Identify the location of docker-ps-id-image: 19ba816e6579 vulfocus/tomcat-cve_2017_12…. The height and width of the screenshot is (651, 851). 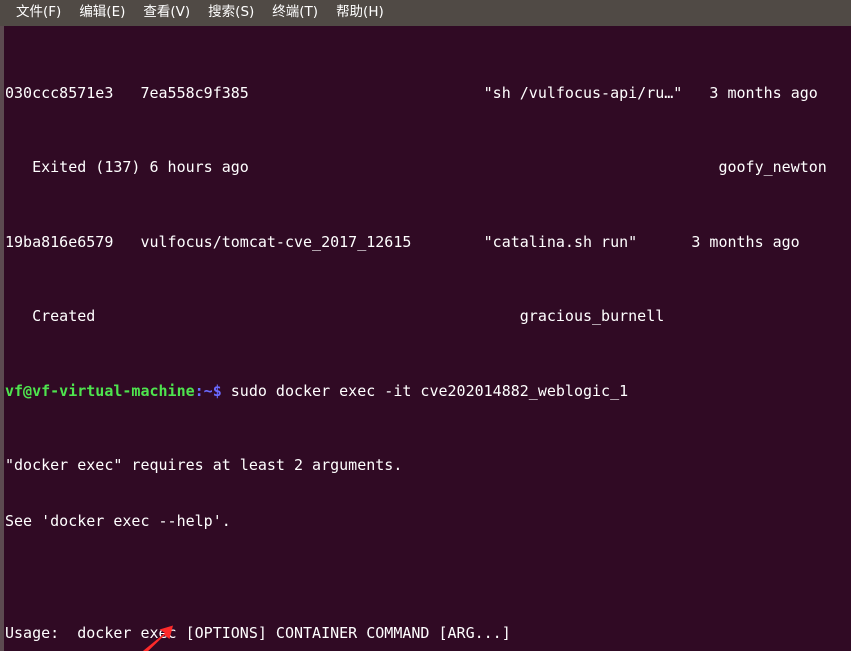
(208, 241).